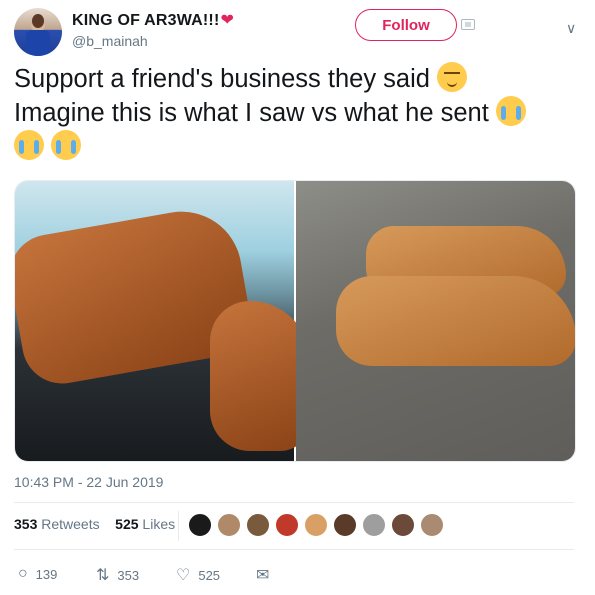 The image size is (595, 595). I want to click on tweet-timestamp: 10:43 PM - 22 Jun 2019, so click(88, 482).